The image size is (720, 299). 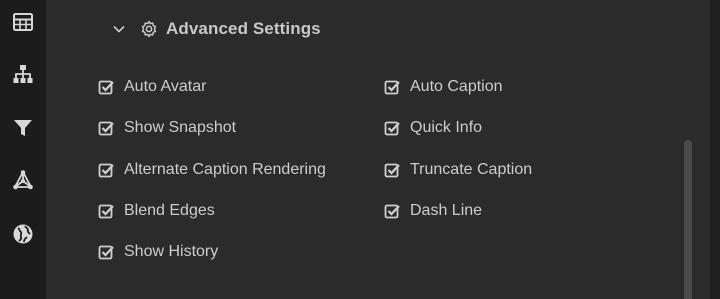 What do you see at coordinates (169, 210) in the screenshot?
I see `option-label: Blend Edges` at bounding box center [169, 210].